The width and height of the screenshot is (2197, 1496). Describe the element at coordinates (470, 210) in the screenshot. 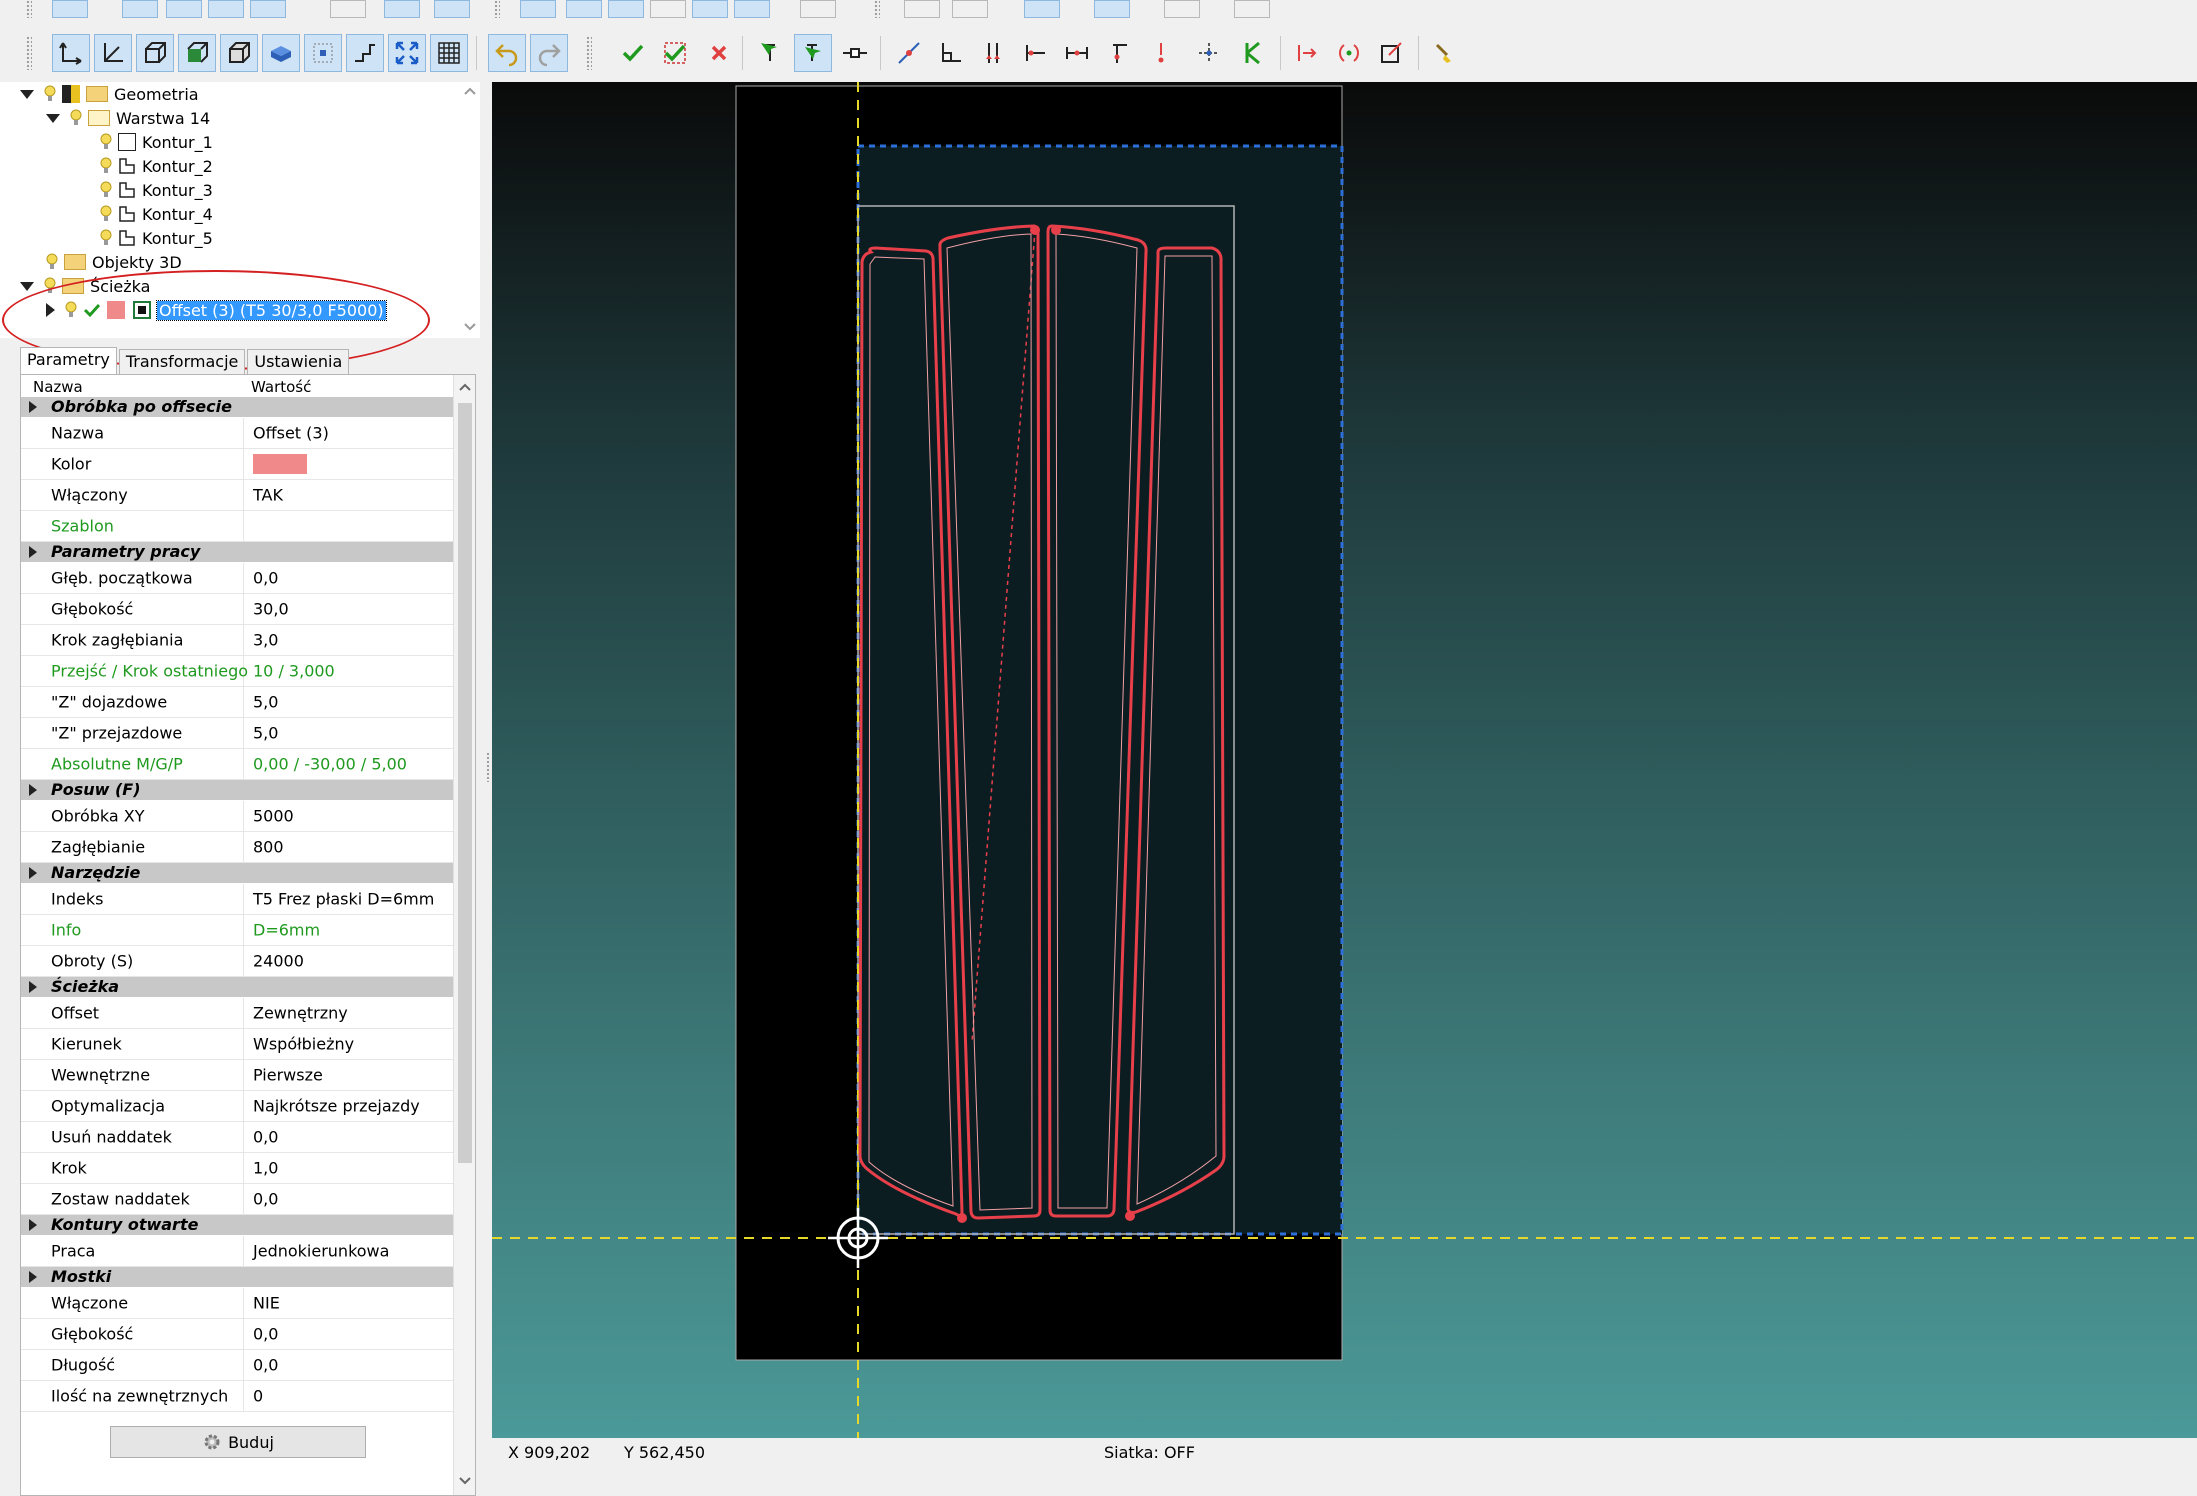

I see `tree-scrollbar` at that location.